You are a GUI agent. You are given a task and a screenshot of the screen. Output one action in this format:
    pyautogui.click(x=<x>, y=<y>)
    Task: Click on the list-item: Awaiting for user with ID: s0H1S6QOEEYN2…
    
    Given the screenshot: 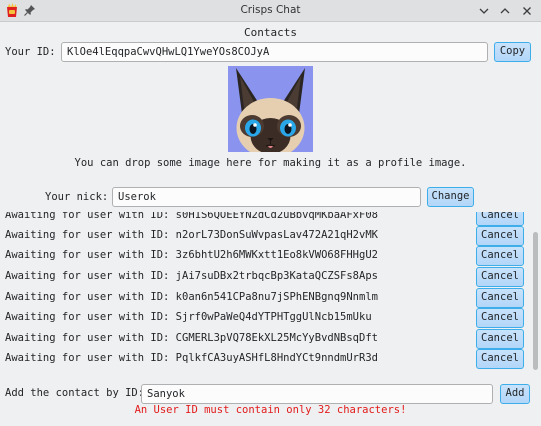 What is the action you would take?
    pyautogui.click(x=265, y=219)
    